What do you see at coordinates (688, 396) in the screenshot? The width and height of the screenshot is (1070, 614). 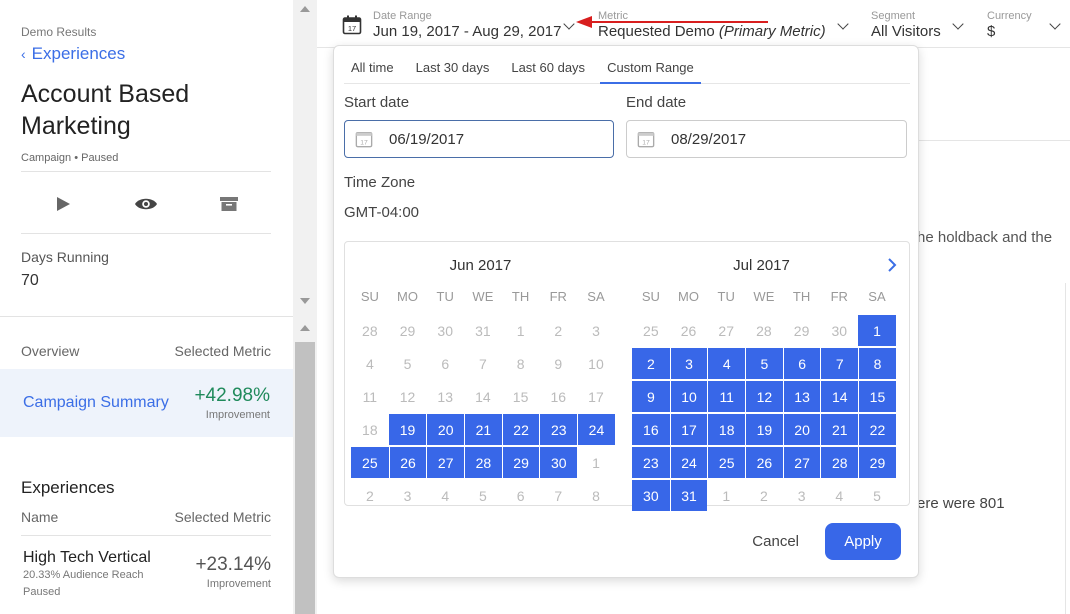 I see `calendar-day-selected: 10` at bounding box center [688, 396].